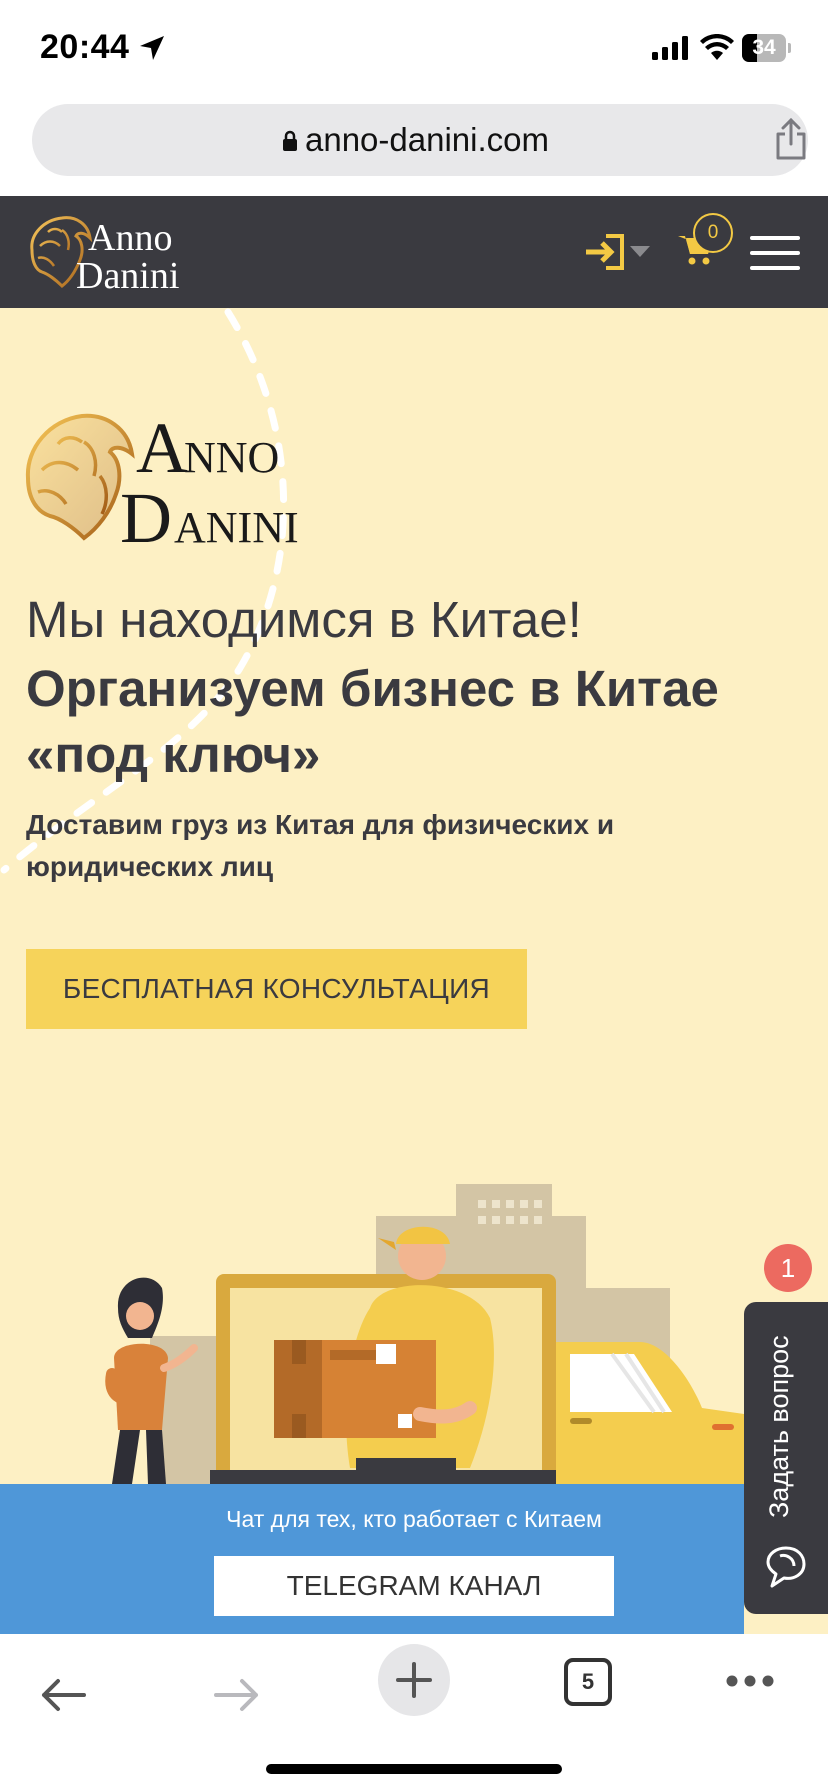  I want to click on notification-badge: 1, so click(788, 1268).